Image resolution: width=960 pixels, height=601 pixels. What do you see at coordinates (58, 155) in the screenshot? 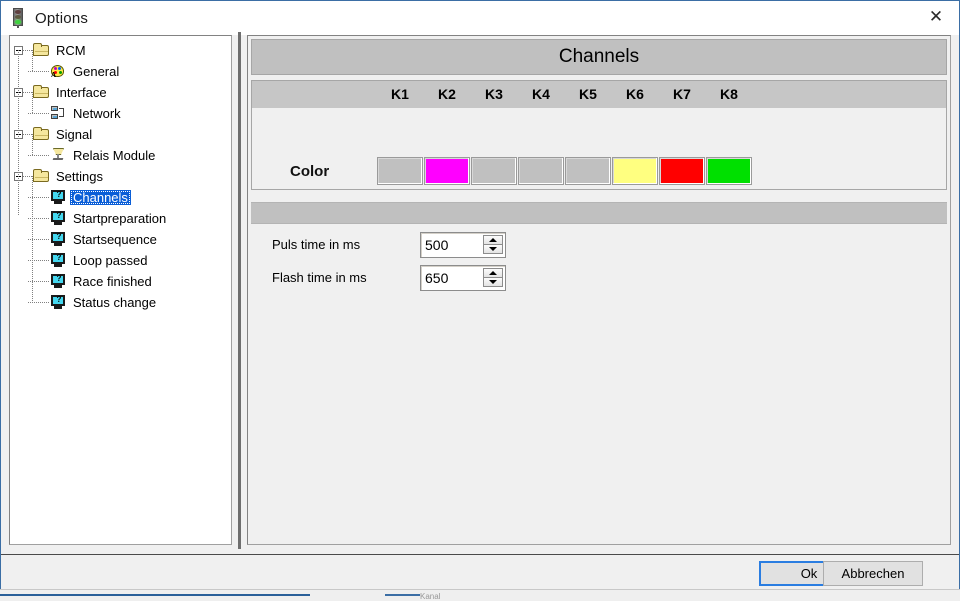
I see `relay-icon` at bounding box center [58, 155].